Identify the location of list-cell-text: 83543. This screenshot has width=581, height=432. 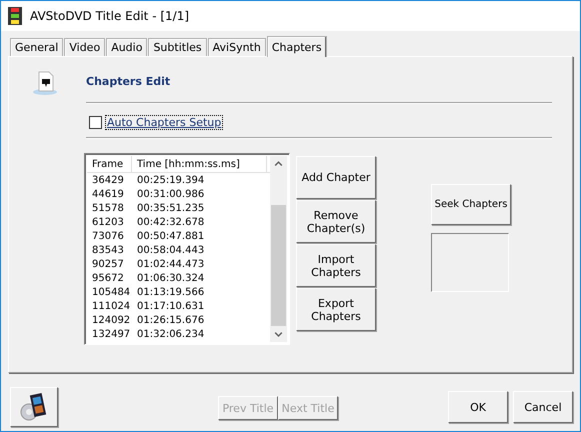
(108, 250).